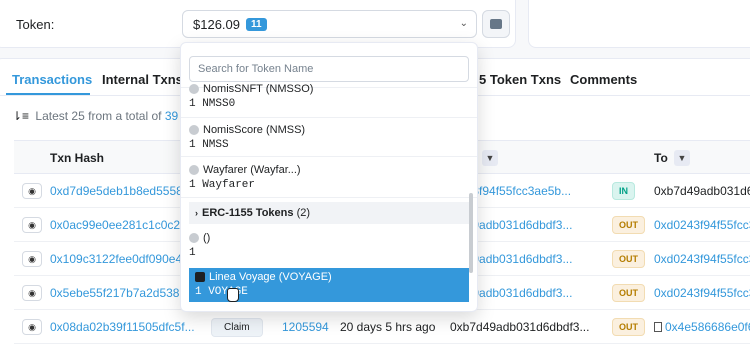  Describe the element at coordinates (305, 327) in the screenshot. I see `block-link: 1205594` at that location.